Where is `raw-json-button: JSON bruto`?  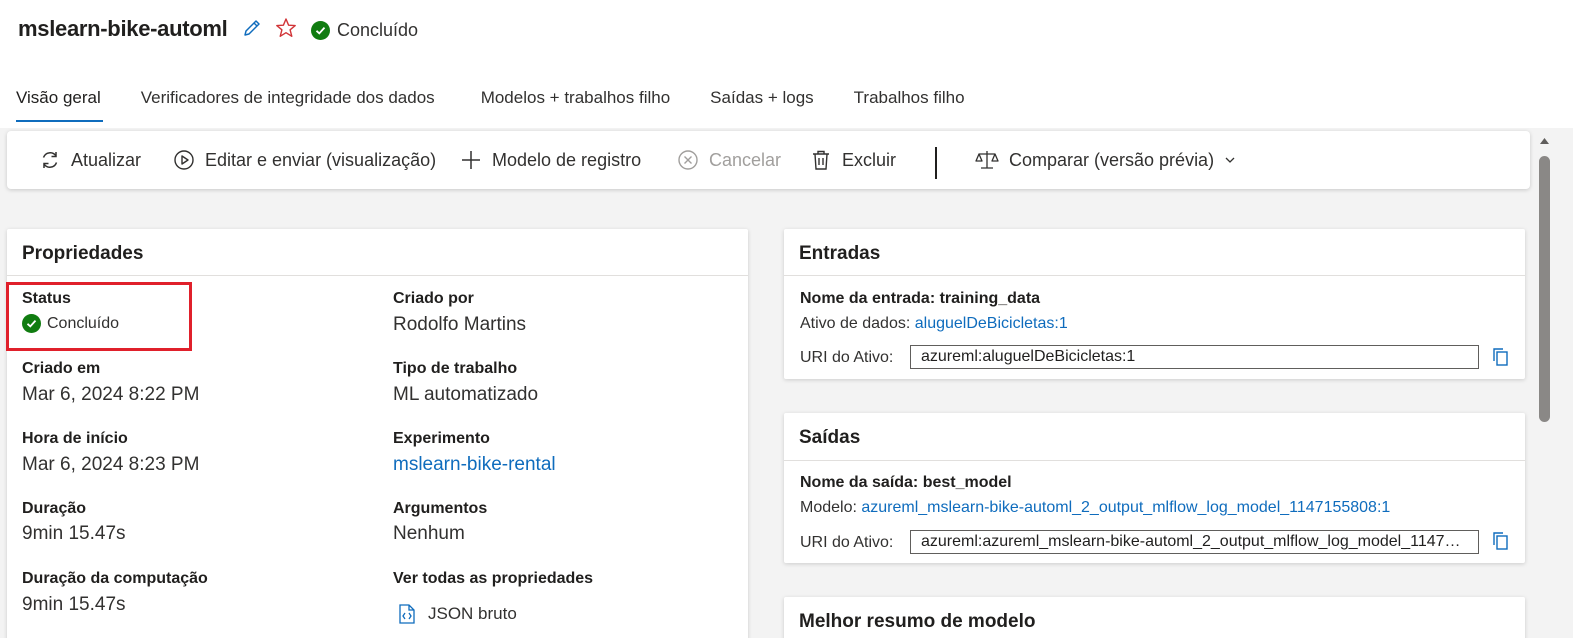
raw-json-button: JSON bruto is located at coordinates (457, 614).